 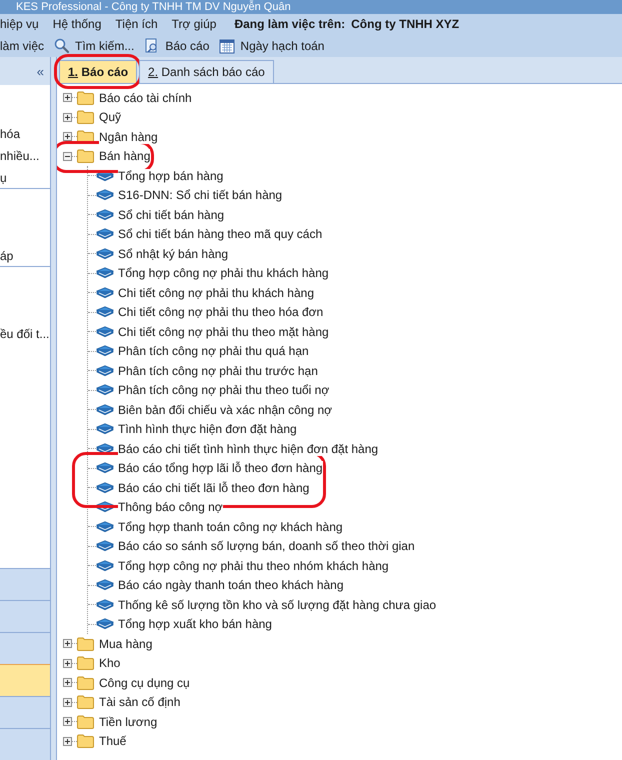 I want to click on toolbar-button: làm việc, so click(x=22, y=45).